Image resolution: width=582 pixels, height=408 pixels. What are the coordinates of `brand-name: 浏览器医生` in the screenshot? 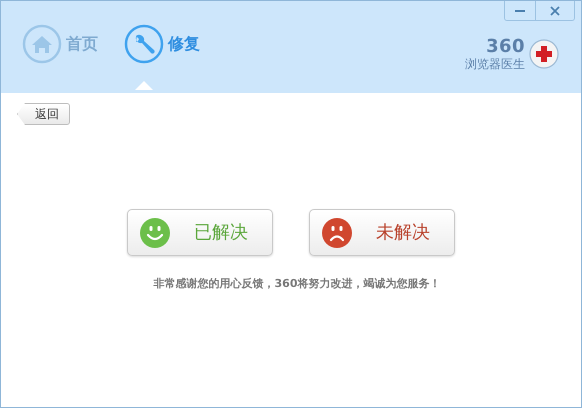 It's located at (495, 64).